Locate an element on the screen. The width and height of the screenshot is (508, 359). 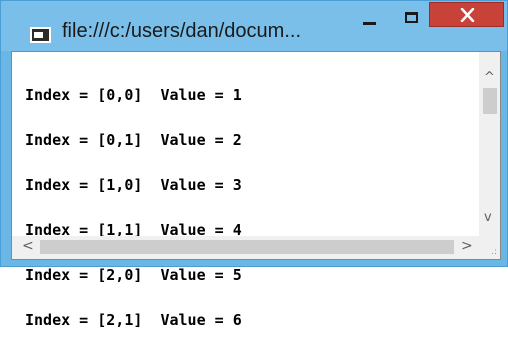
scroll-left-arrow-icon: < is located at coordinates (28, 246).